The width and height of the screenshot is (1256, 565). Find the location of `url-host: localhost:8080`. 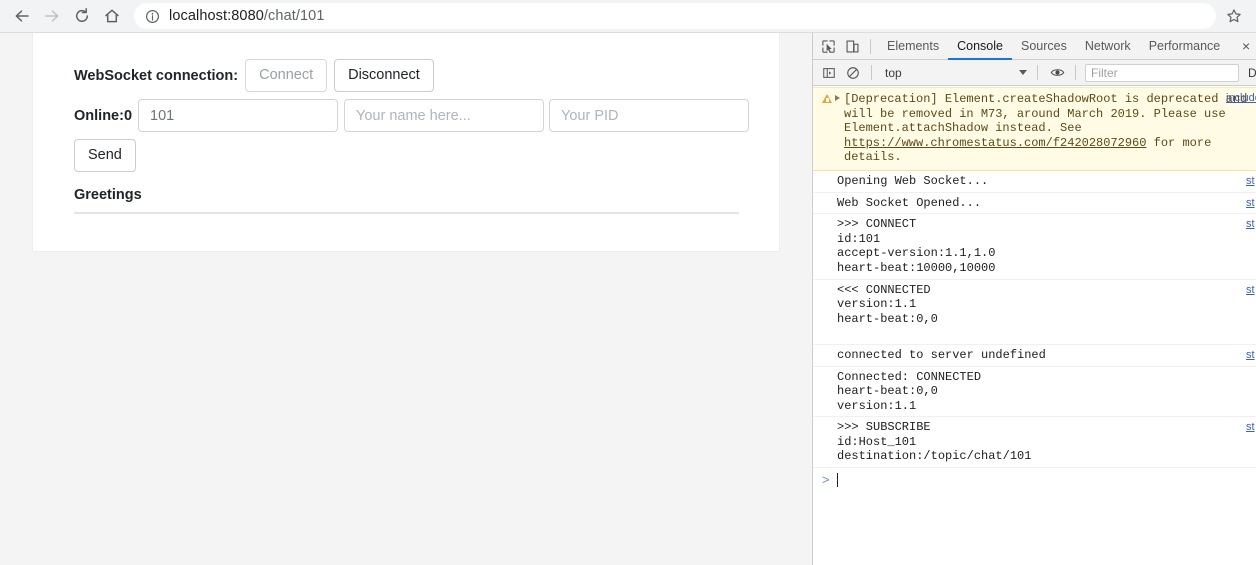

url-host: localhost:8080 is located at coordinates (216, 16).